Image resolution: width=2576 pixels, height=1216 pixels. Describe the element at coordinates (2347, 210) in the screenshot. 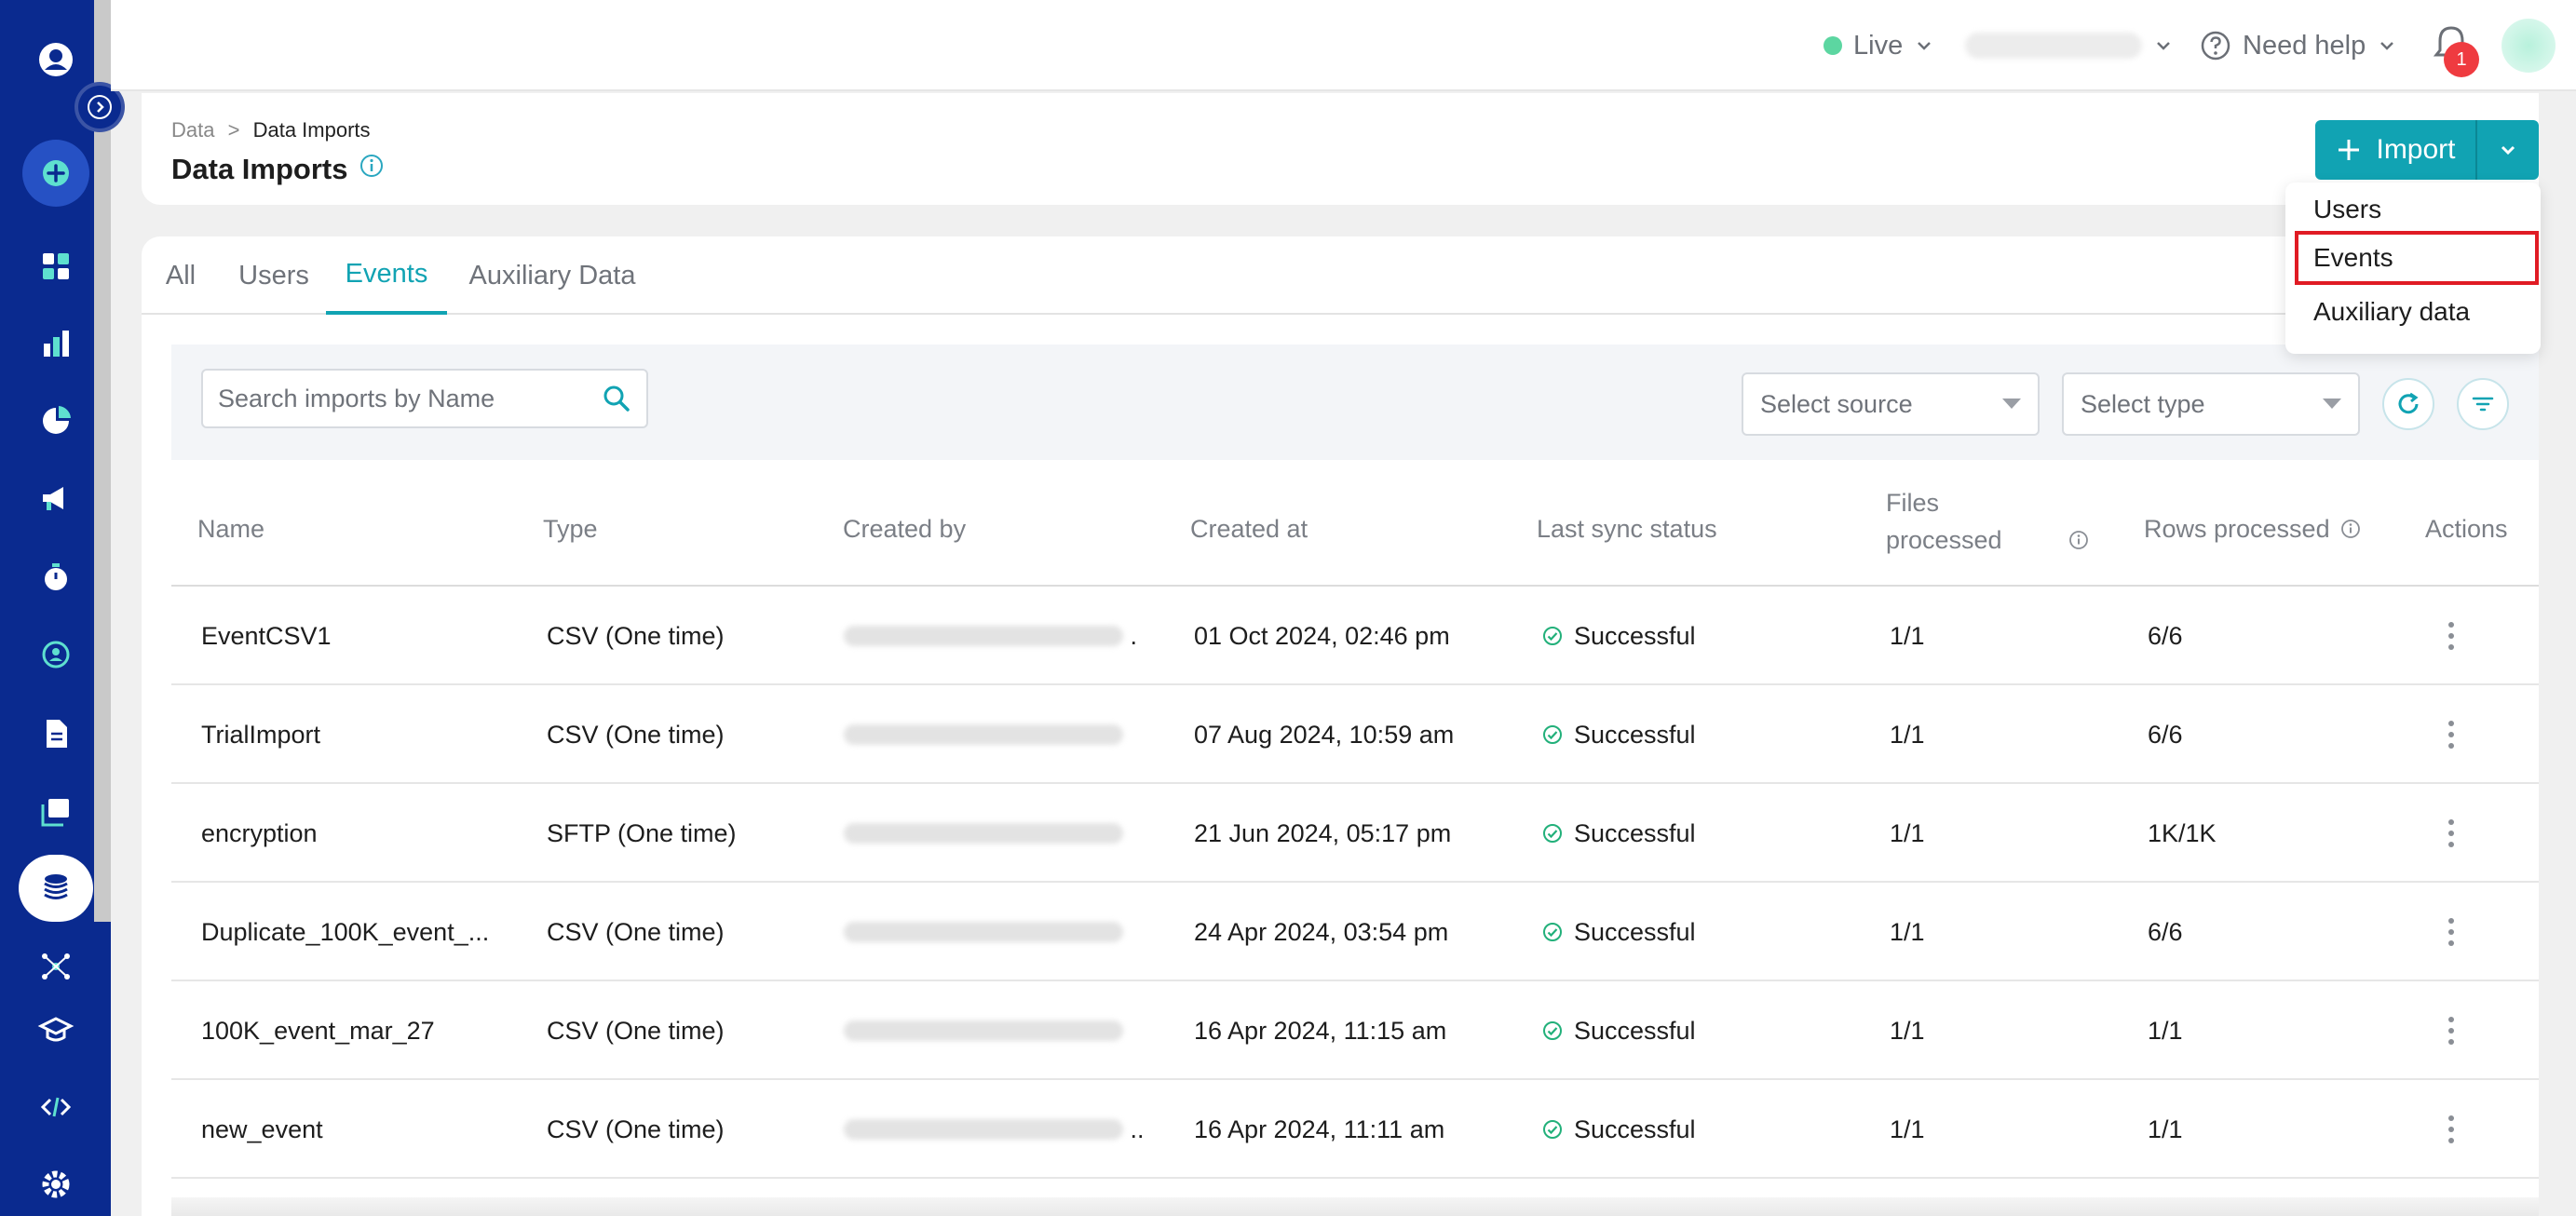

I see `menu-item-users: Users` at that location.